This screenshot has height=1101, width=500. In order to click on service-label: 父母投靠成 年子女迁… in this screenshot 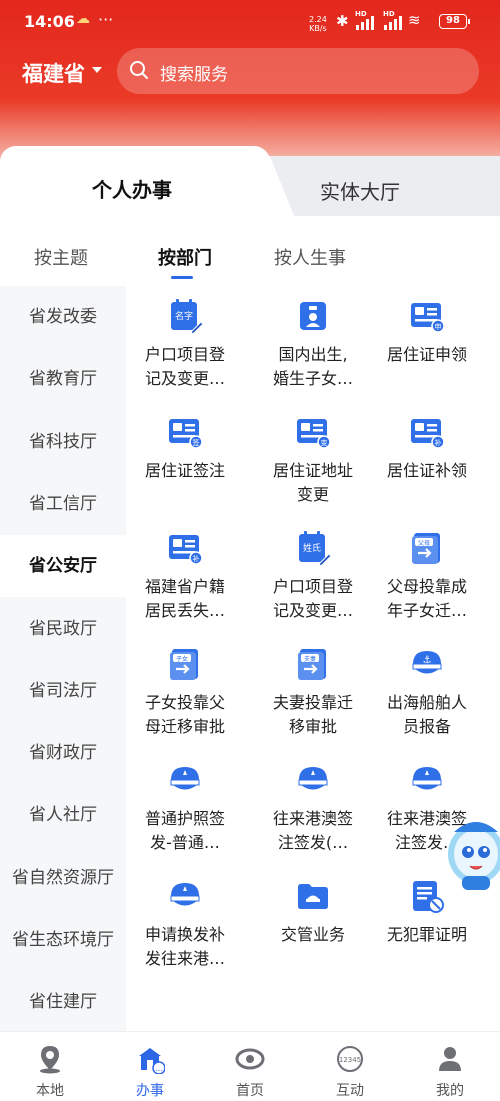, I will do `click(426, 598)`.